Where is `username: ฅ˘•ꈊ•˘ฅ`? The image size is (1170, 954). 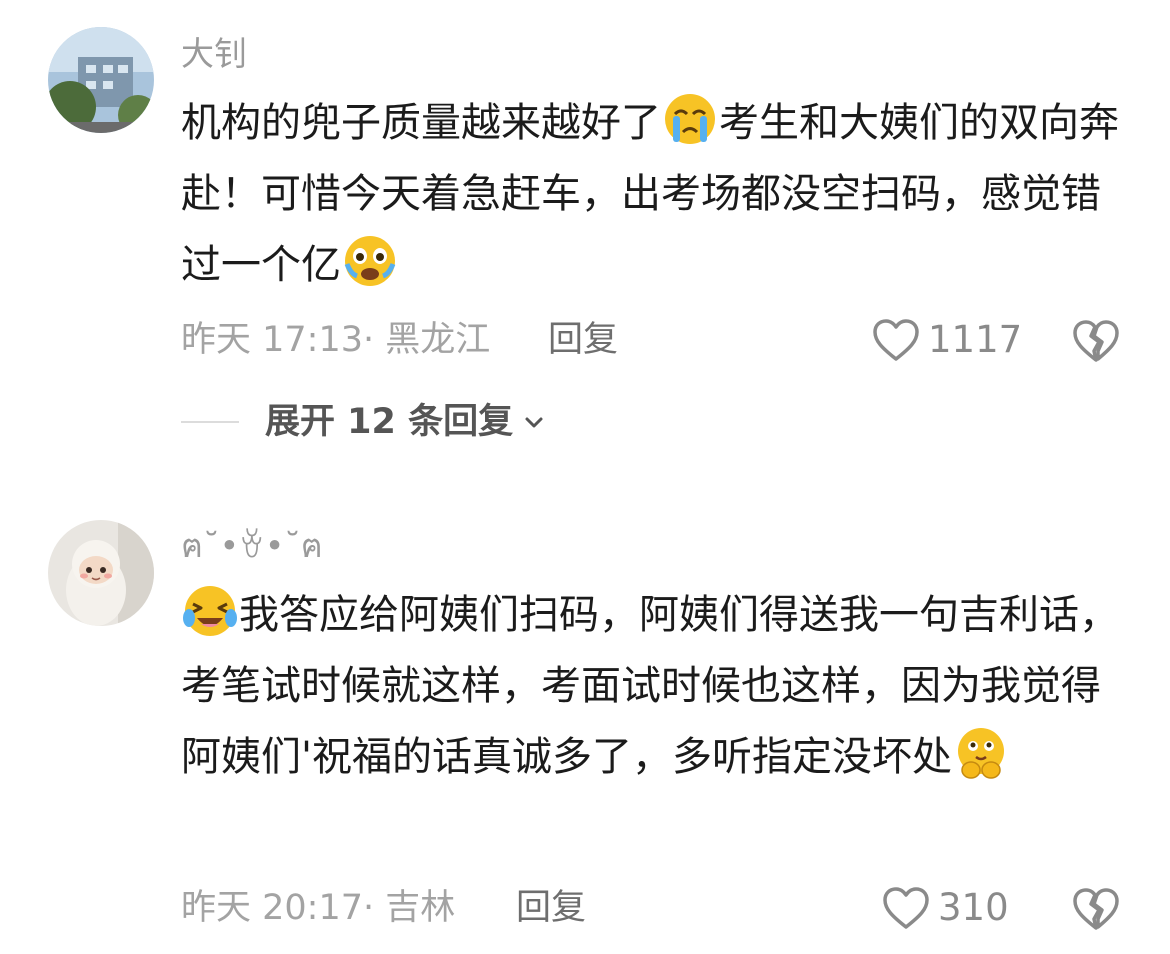 username: ฅ˘•ꈊ•˘ฅ is located at coordinates (252, 546).